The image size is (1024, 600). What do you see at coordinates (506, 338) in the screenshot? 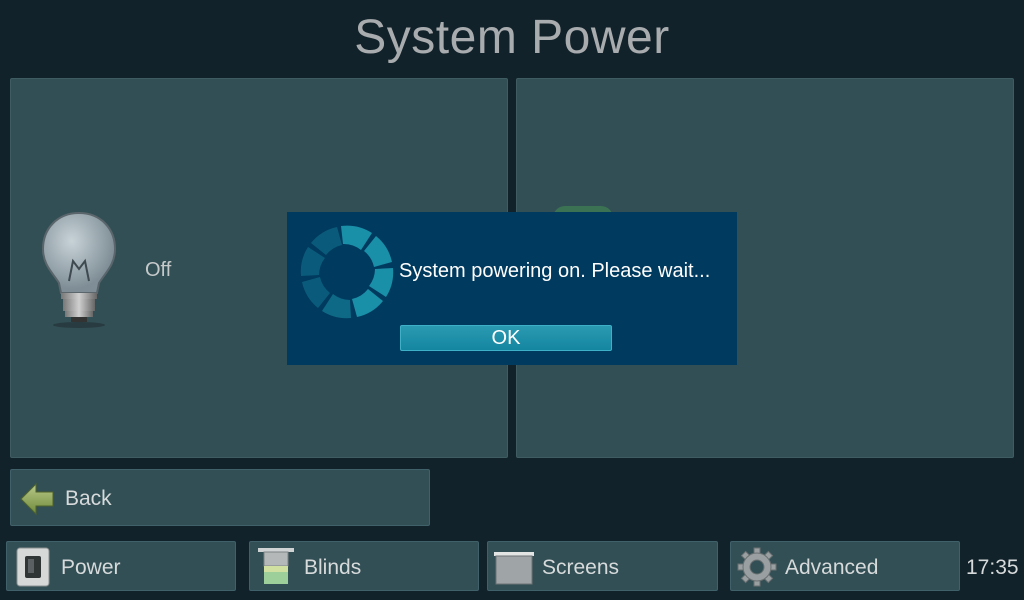
I see `ok-button: OK` at bounding box center [506, 338].